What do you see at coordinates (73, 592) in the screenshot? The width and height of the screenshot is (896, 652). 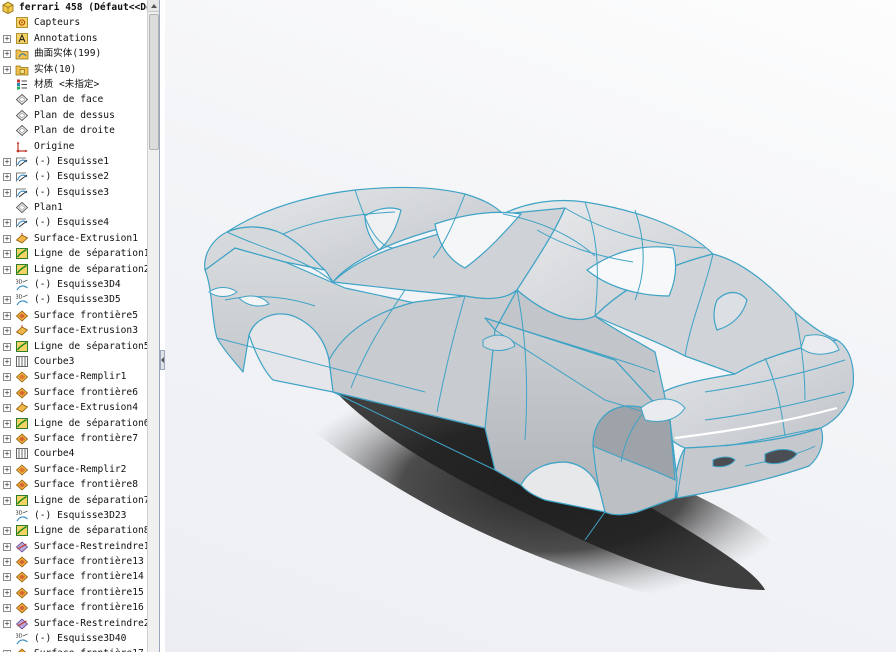 I see `tree-item: + Surface frontière15` at bounding box center [73, 592].